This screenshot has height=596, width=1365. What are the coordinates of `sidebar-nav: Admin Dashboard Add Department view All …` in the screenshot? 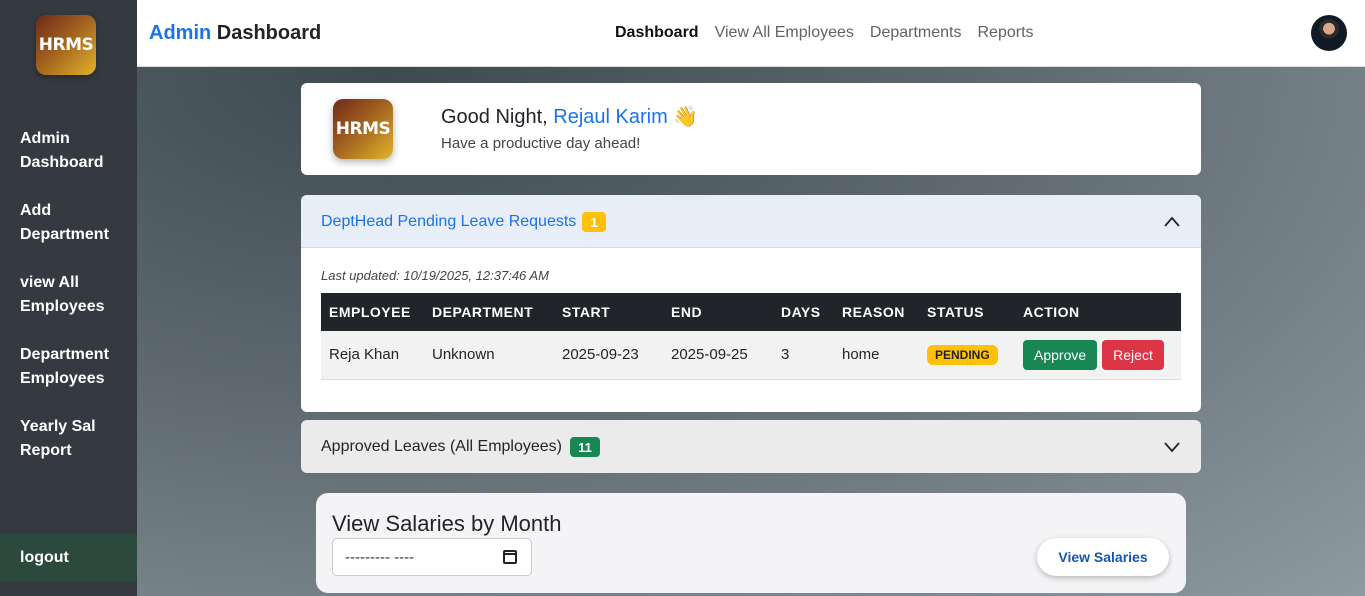 It's located at (75, 307).